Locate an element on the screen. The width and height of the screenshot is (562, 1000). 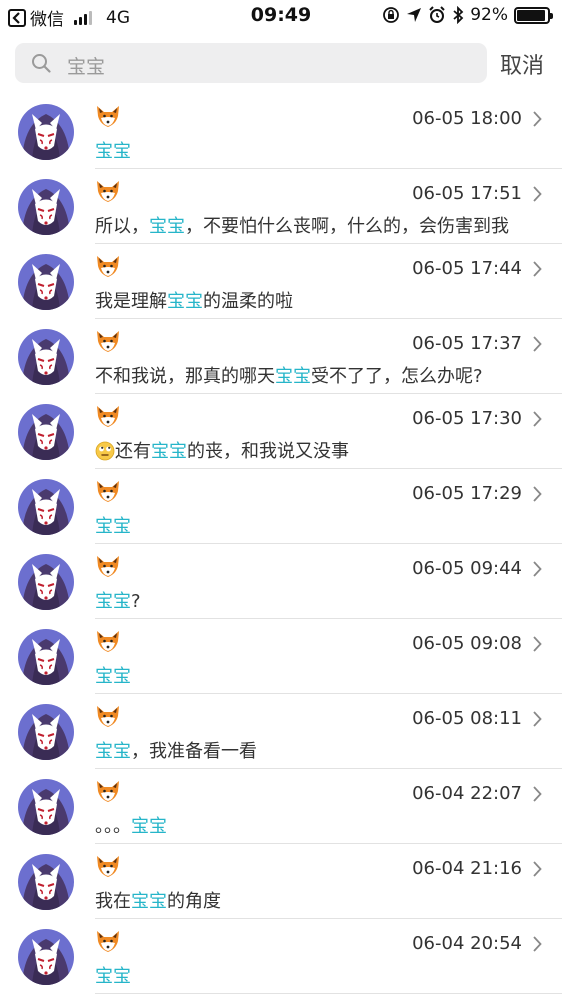
battery-percent: 92% is located at coordinates (489, 15).